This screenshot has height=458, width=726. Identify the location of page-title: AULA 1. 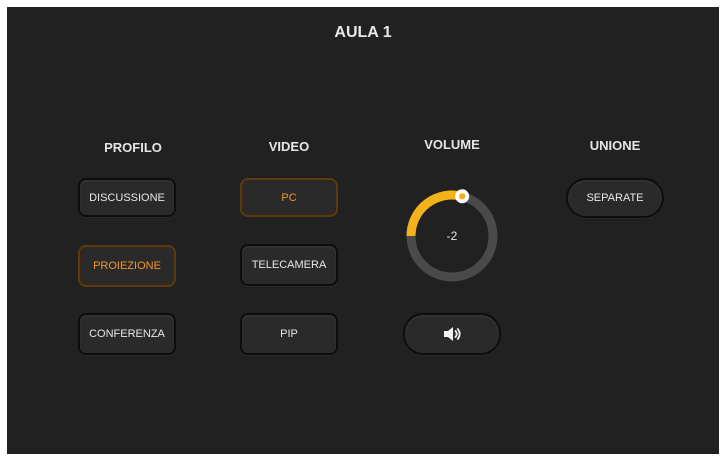
(363, 32).